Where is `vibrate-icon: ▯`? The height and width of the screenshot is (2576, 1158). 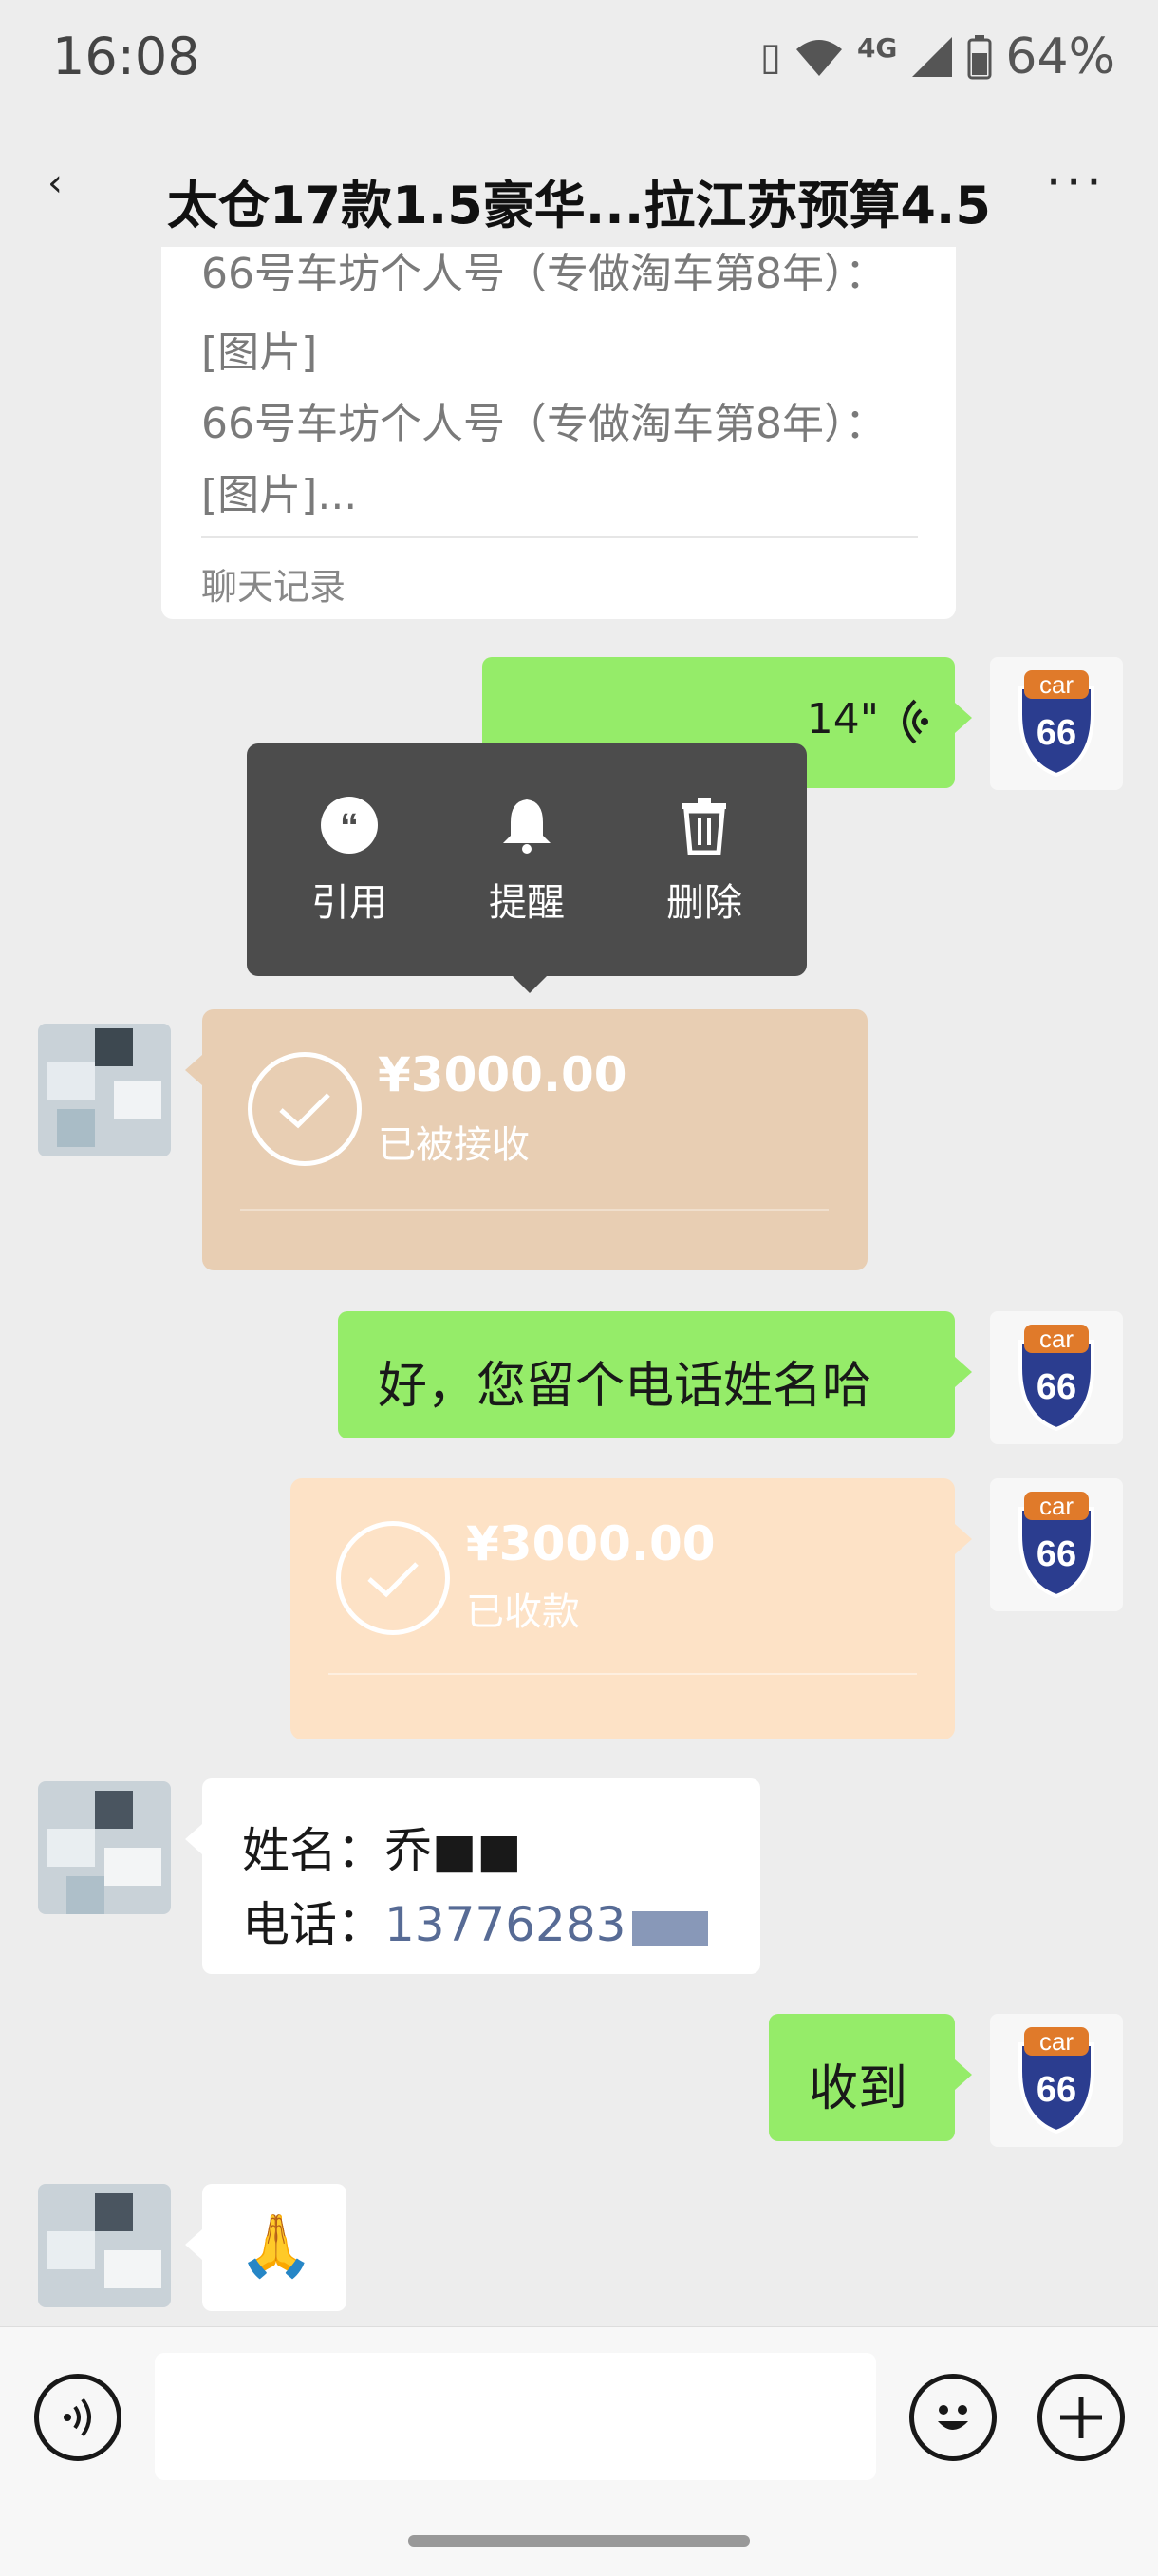 vibrate-icon: ▯ is located at coordinates (770, 57).